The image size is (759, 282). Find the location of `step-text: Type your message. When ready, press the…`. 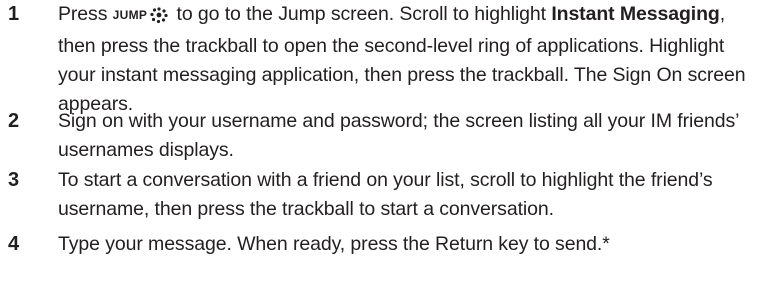

step-text: Type your message. When ready, press the… is located at coordinates (334, 244).